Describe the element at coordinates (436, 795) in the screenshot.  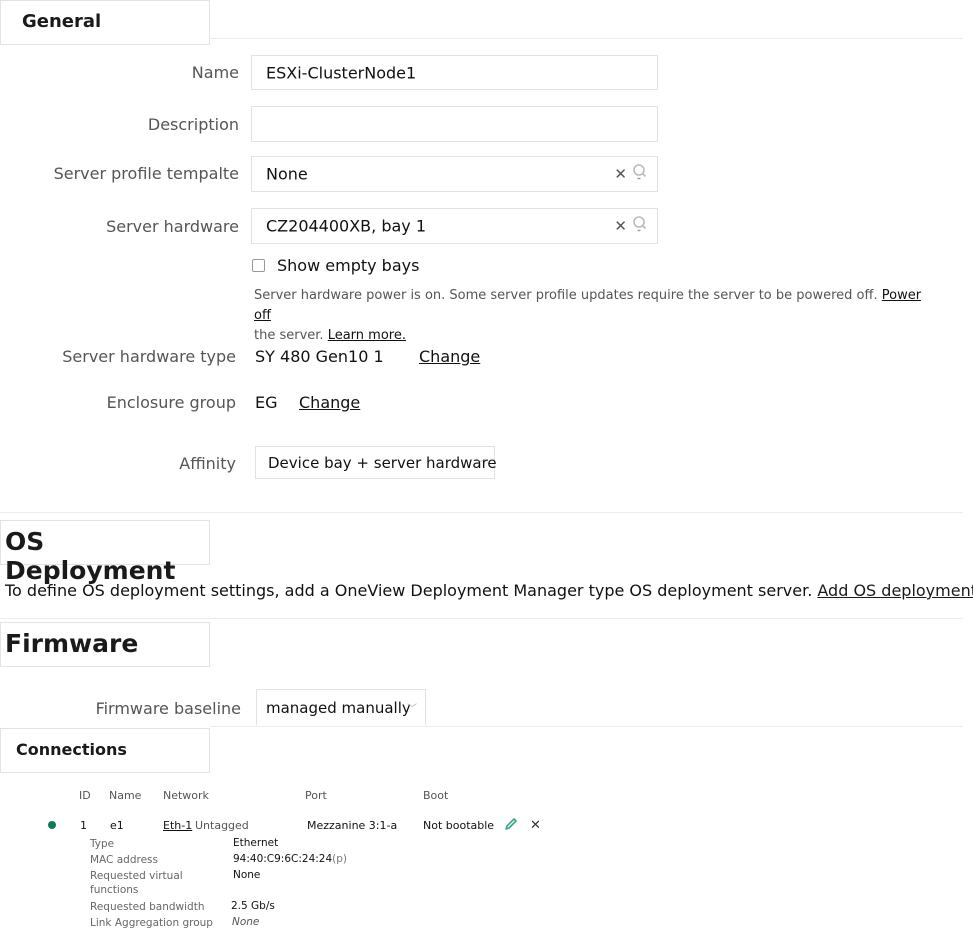
I see `column-header-boot: Boot` at that location.